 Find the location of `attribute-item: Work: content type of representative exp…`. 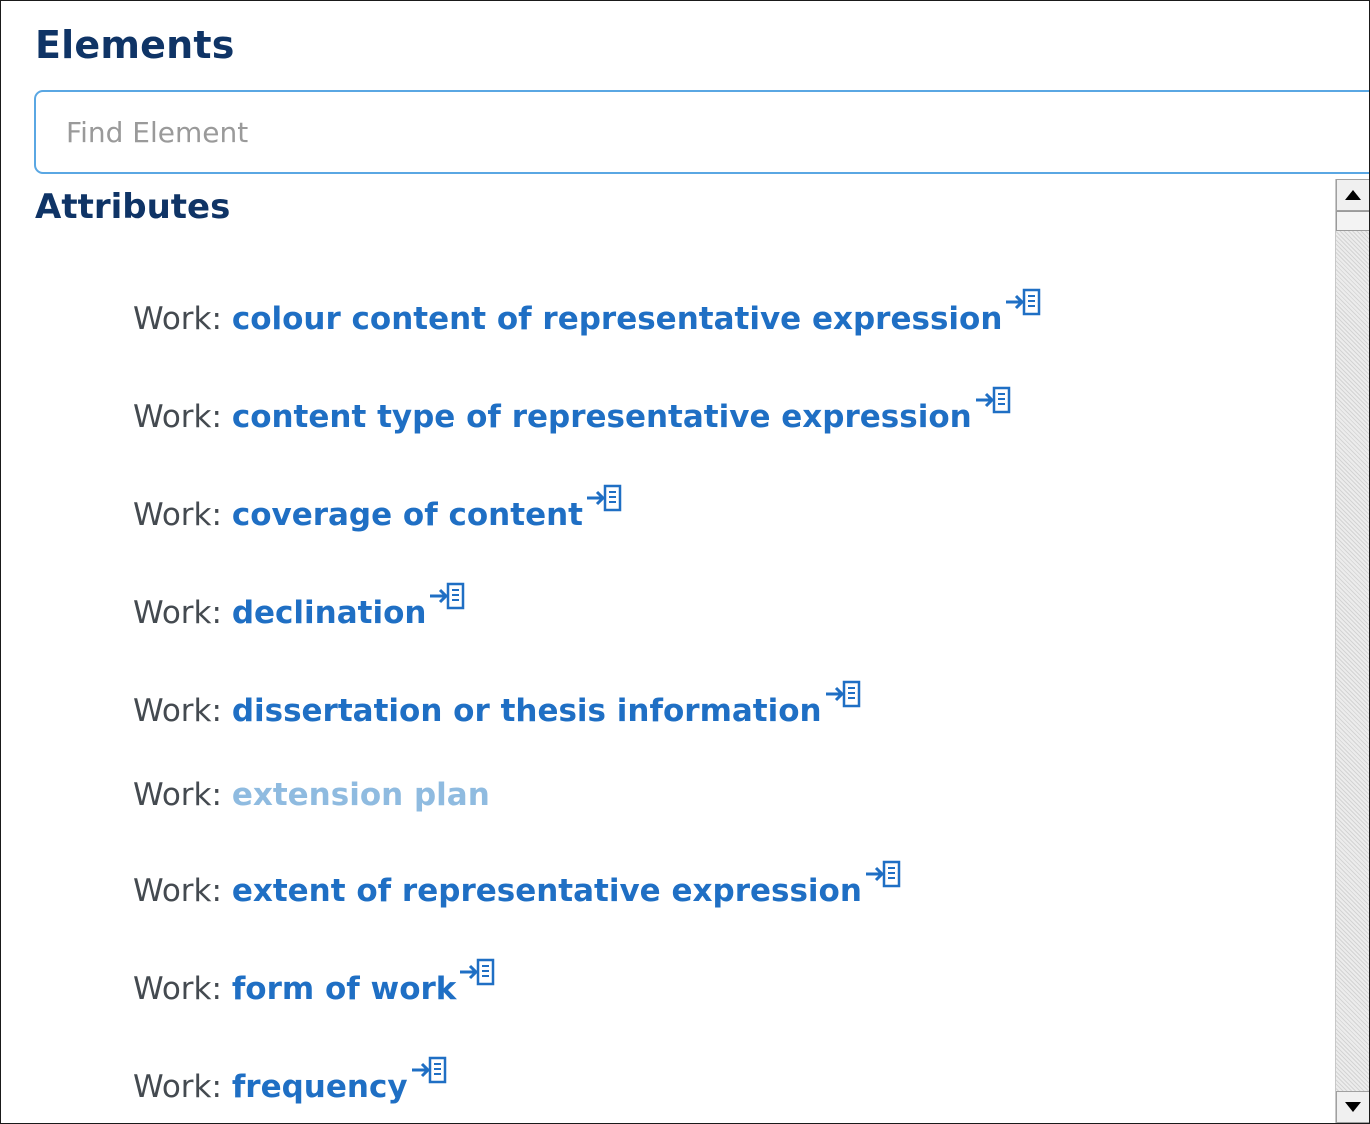

attribute-item: Work: content type of representative exp… is located at coordinates (572, 411).